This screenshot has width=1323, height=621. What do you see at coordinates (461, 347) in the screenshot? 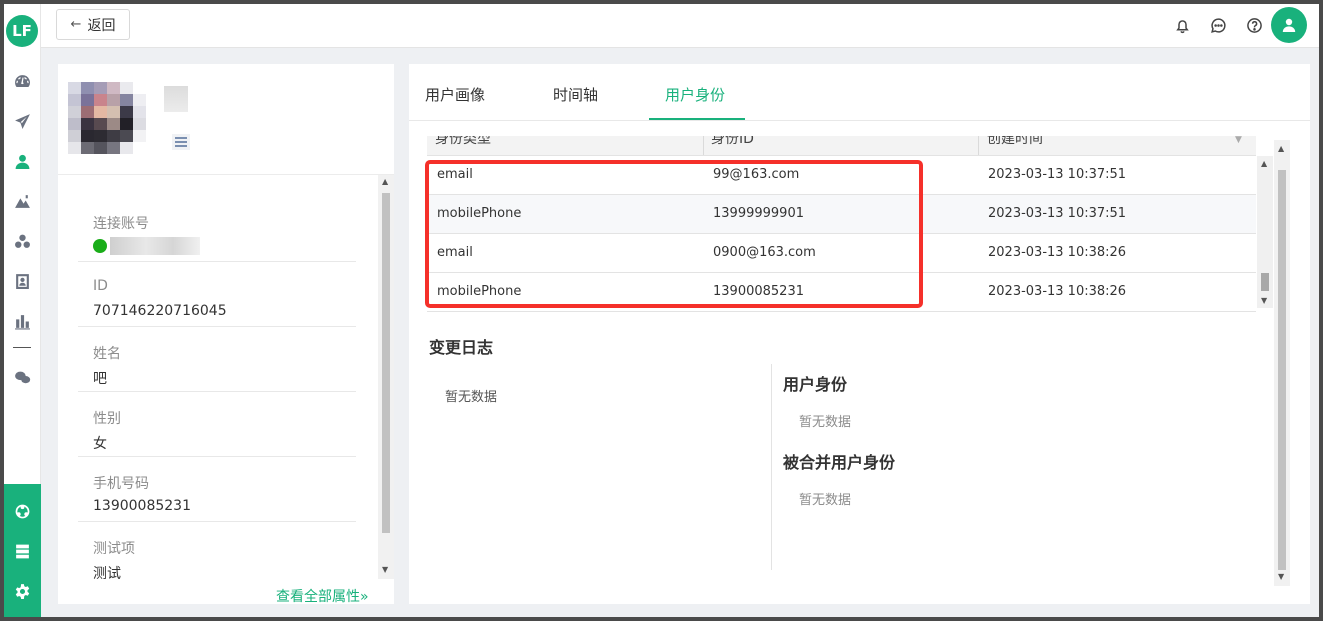
I see `change-log-title: 变更日志` at bounding box center [461, 347].